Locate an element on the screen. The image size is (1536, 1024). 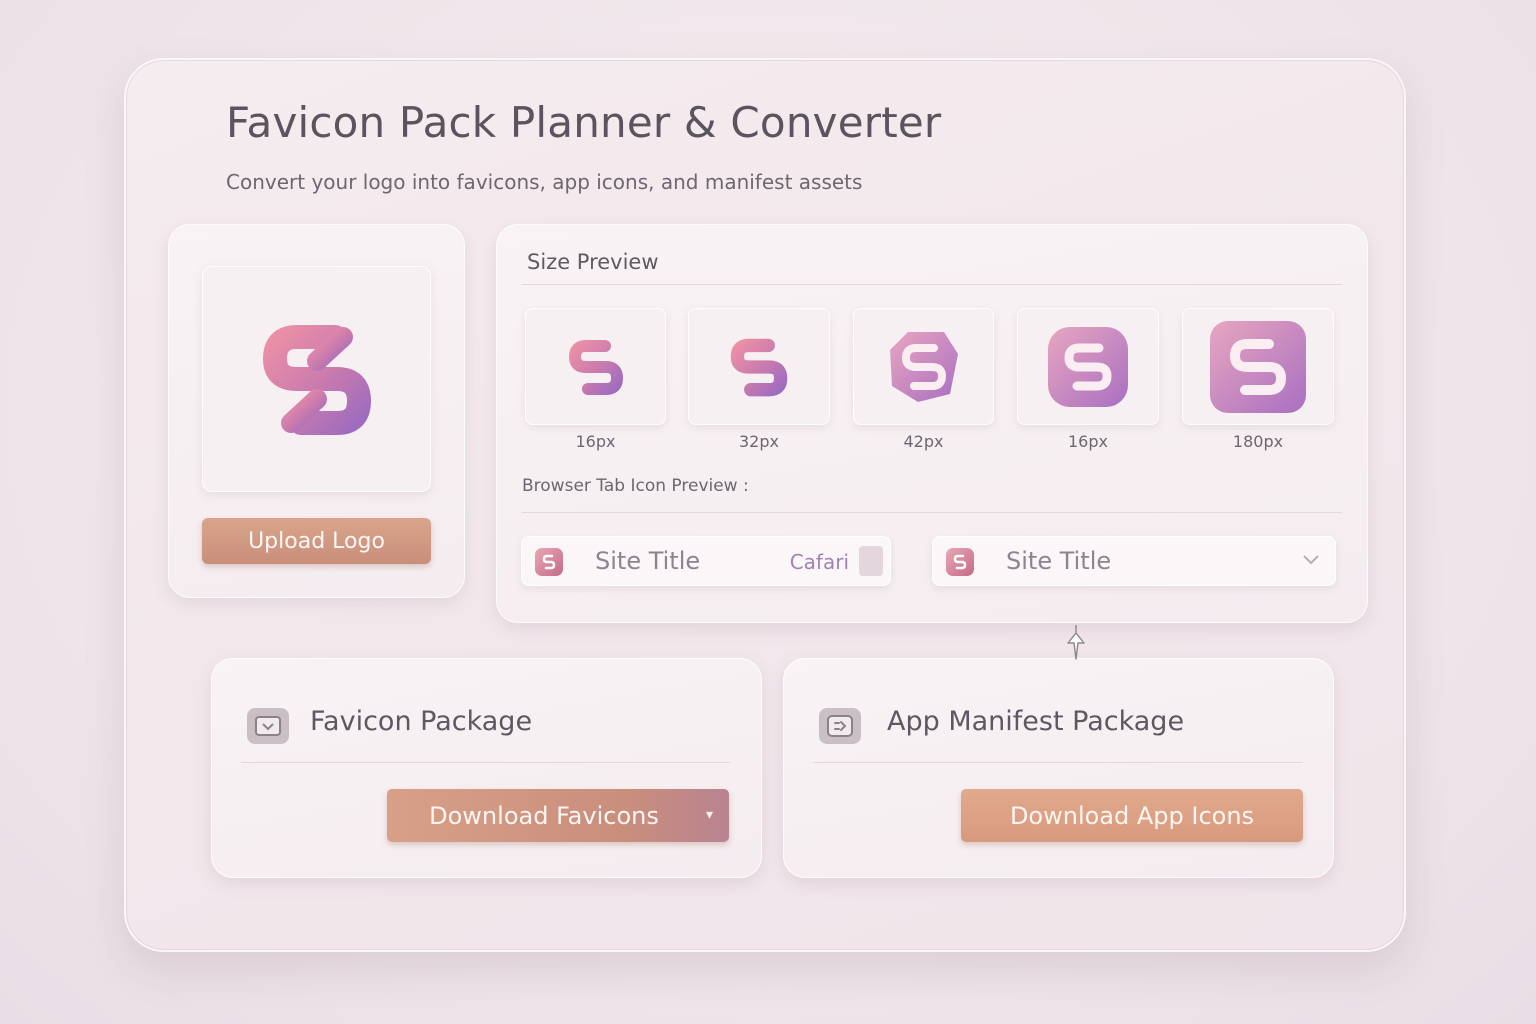
mouse-cursor-icon is located at coordinates (1076, 642).